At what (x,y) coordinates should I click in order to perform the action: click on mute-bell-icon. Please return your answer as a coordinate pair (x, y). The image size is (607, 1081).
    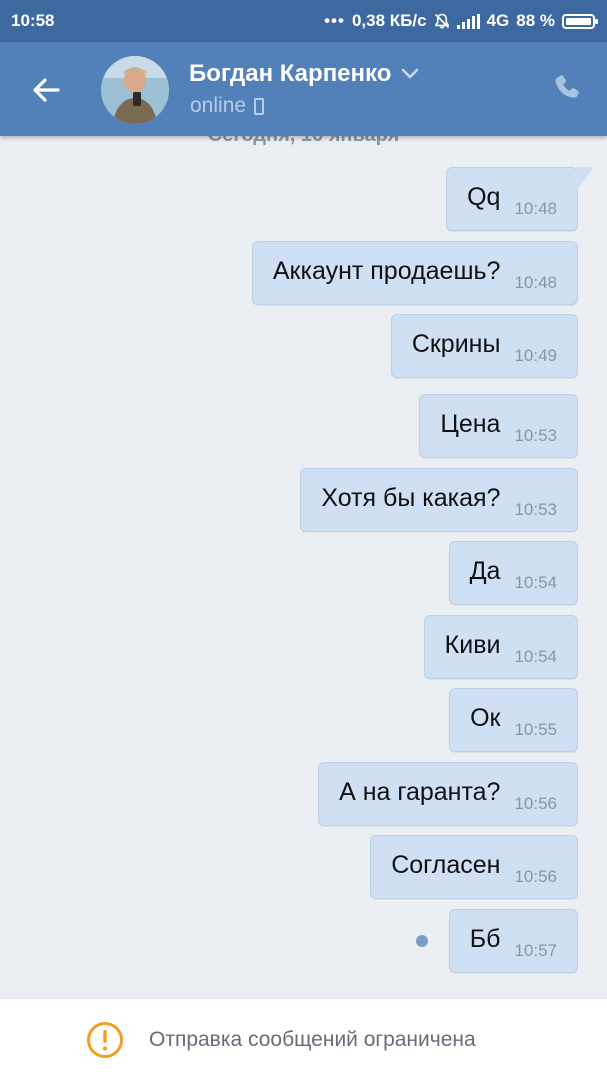
    Looking at the image, I should click on (441, 21).